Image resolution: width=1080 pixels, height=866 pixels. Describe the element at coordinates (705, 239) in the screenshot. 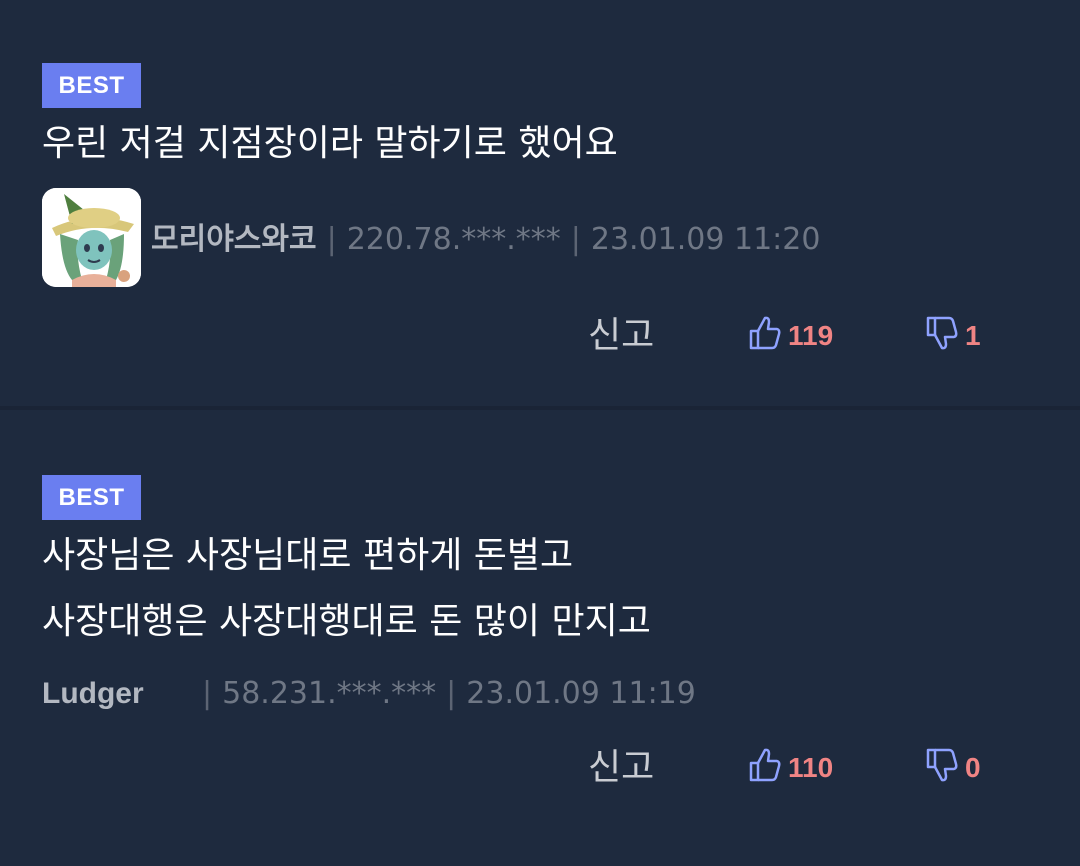

I see `timestamp: 23.01.09 11:20` at that location.